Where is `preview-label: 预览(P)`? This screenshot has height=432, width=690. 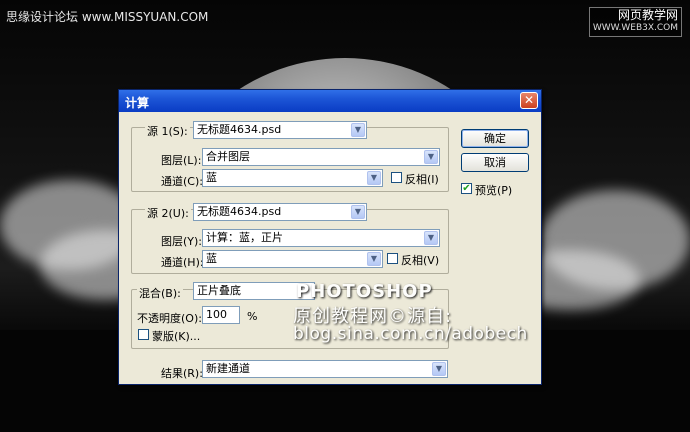 preview-label: 预览(P) is located at coordinates (494, 190).